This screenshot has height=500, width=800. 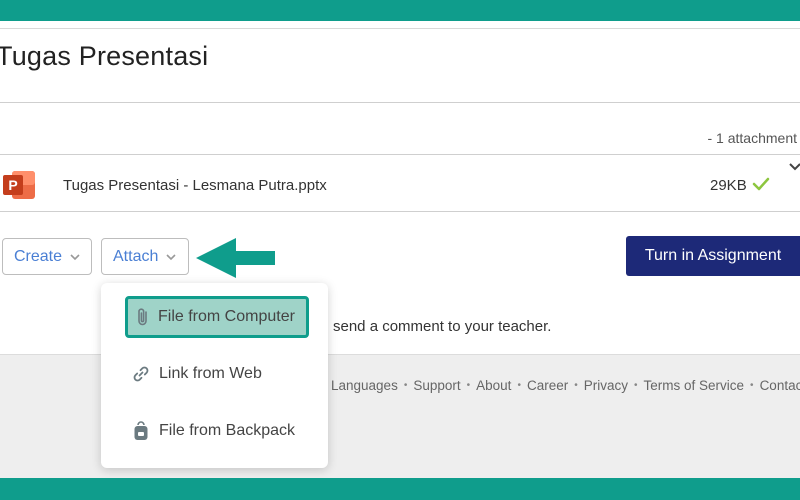 I want to click on attachment-count: - 1 attachment, so click(x=752, y=138).